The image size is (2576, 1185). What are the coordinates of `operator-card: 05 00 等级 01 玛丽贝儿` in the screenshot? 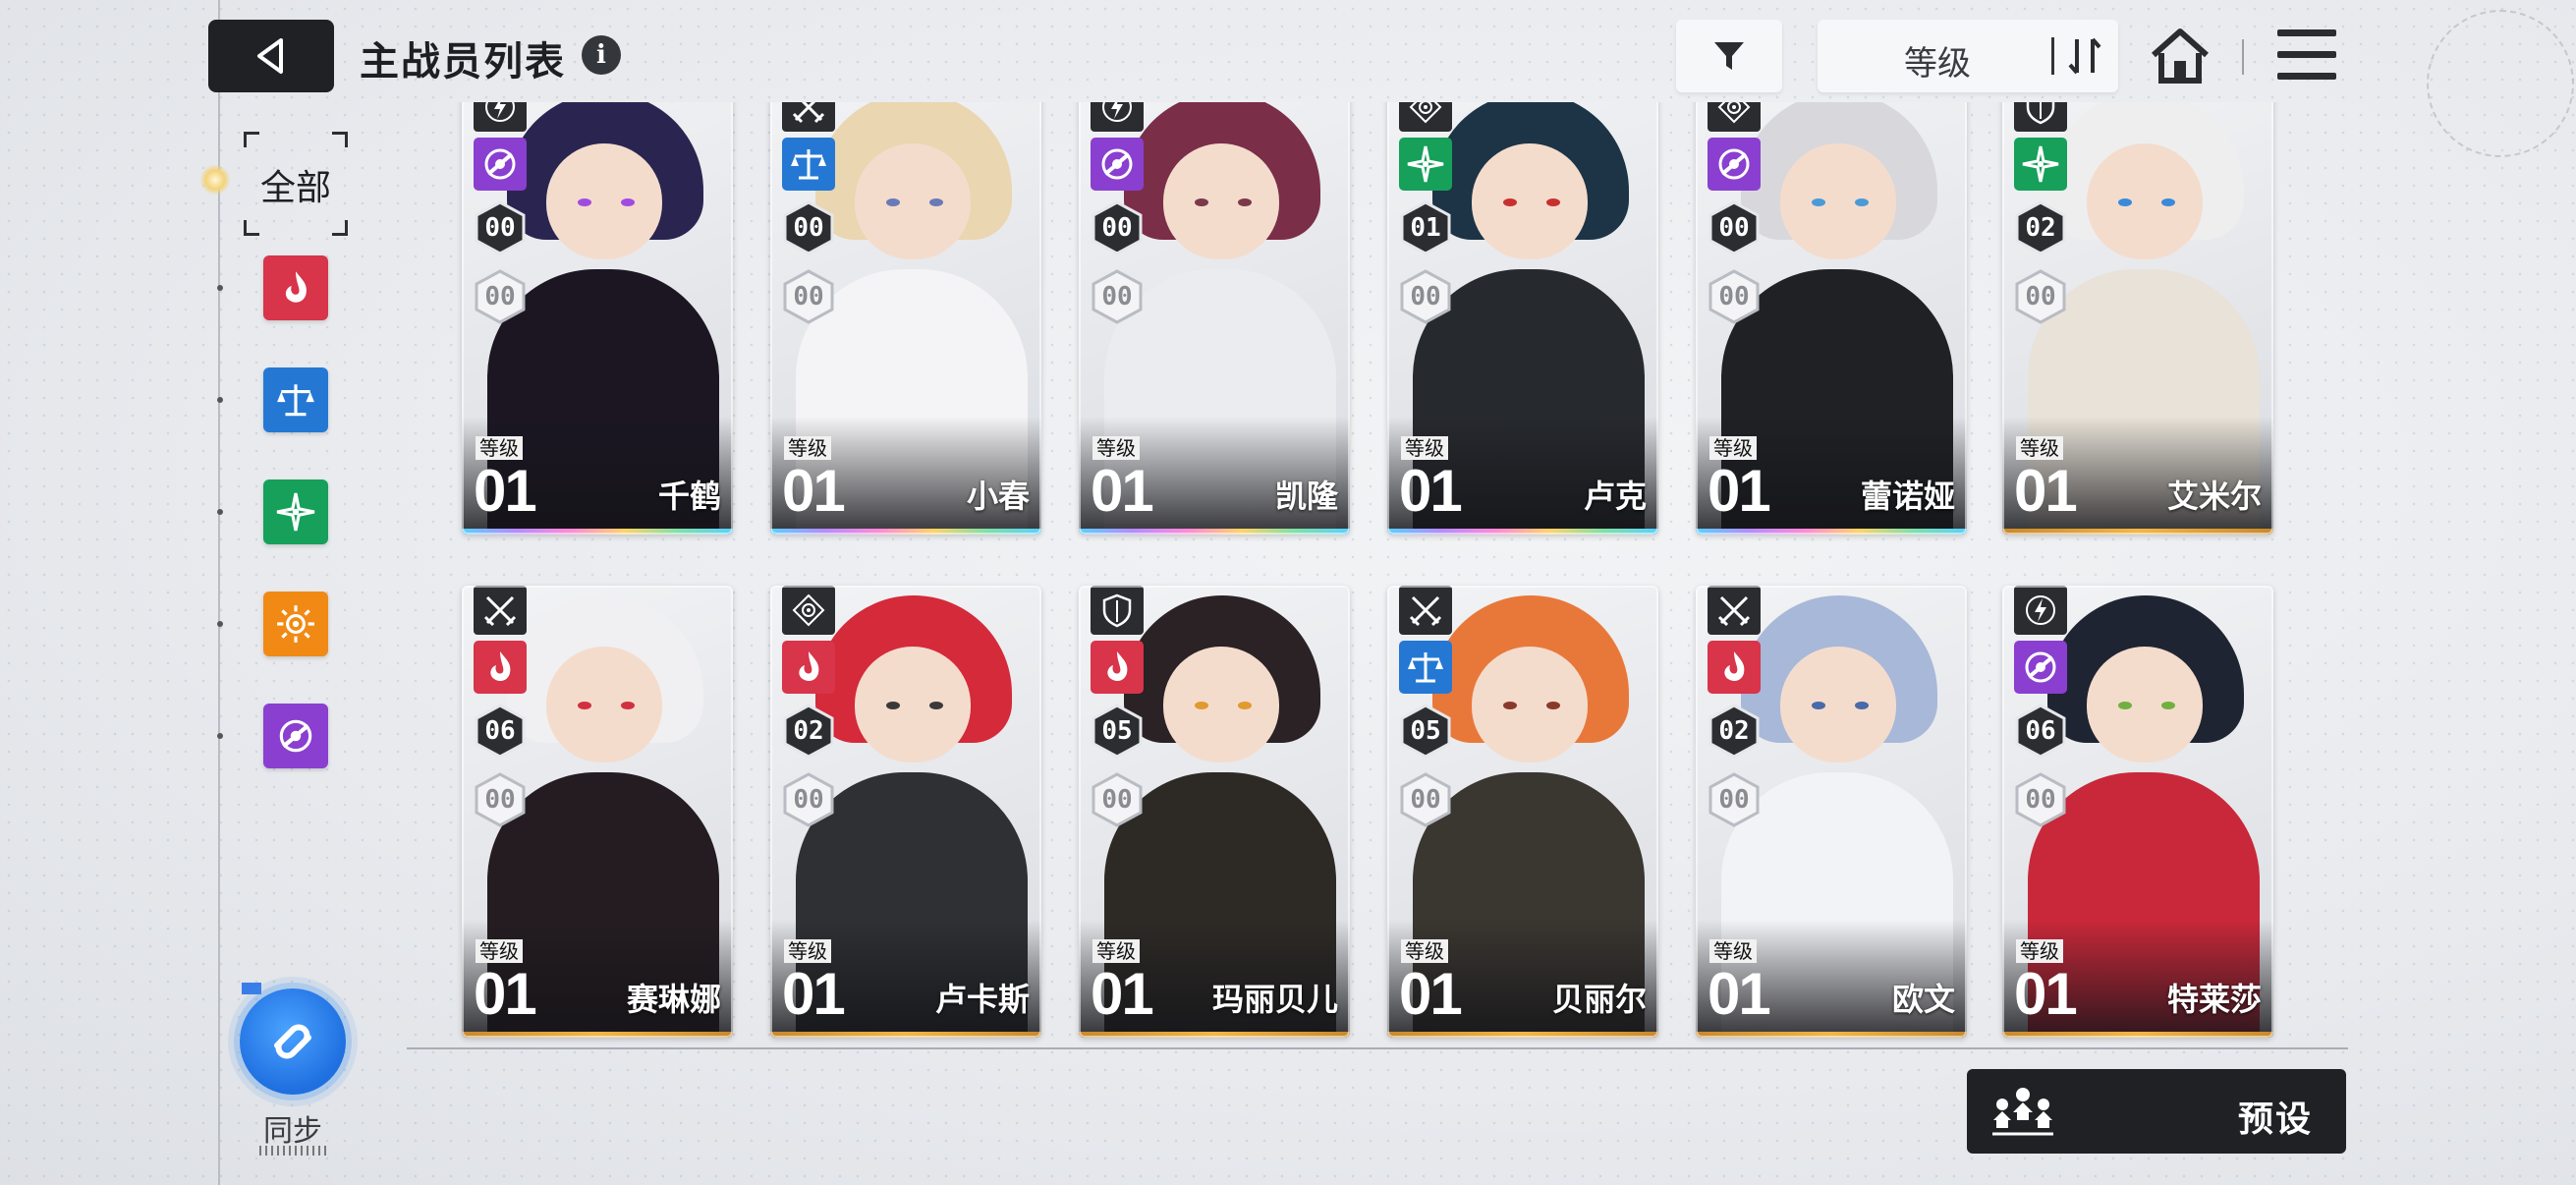 It's located at (1214, 812).